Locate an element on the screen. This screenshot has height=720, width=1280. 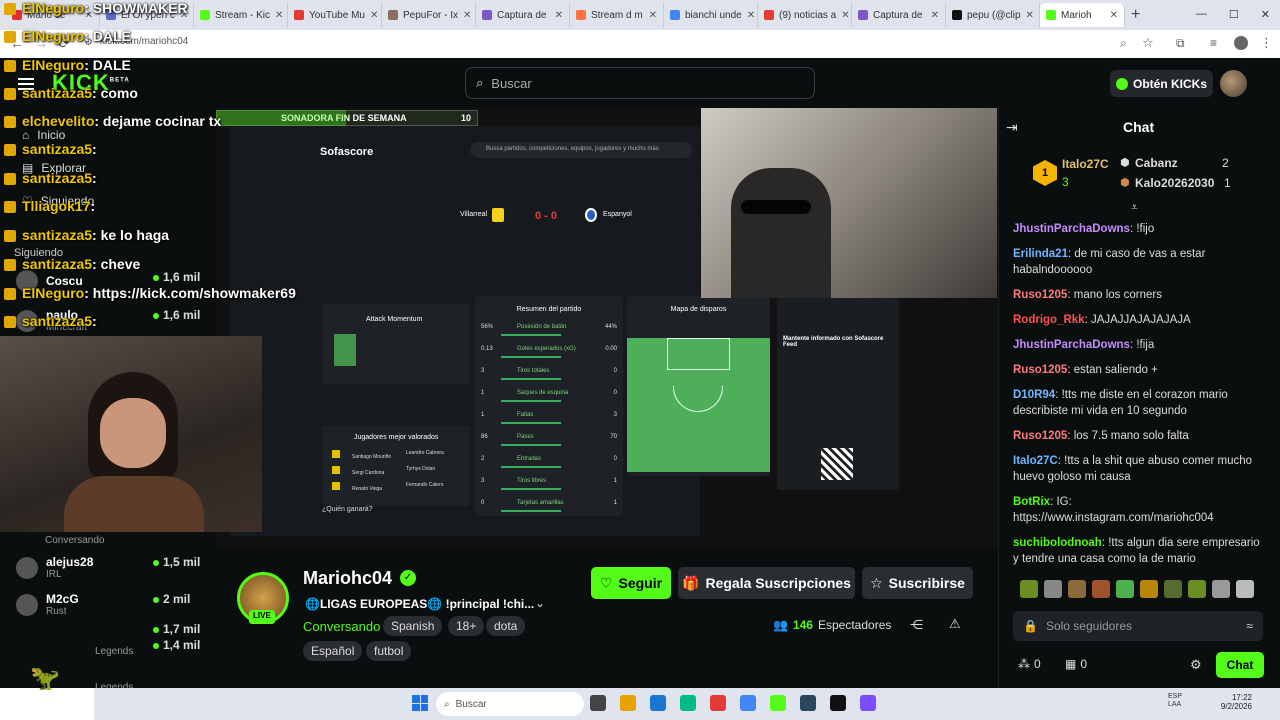
maximize-icon: ☐ is located at coordinates (1234, 14).